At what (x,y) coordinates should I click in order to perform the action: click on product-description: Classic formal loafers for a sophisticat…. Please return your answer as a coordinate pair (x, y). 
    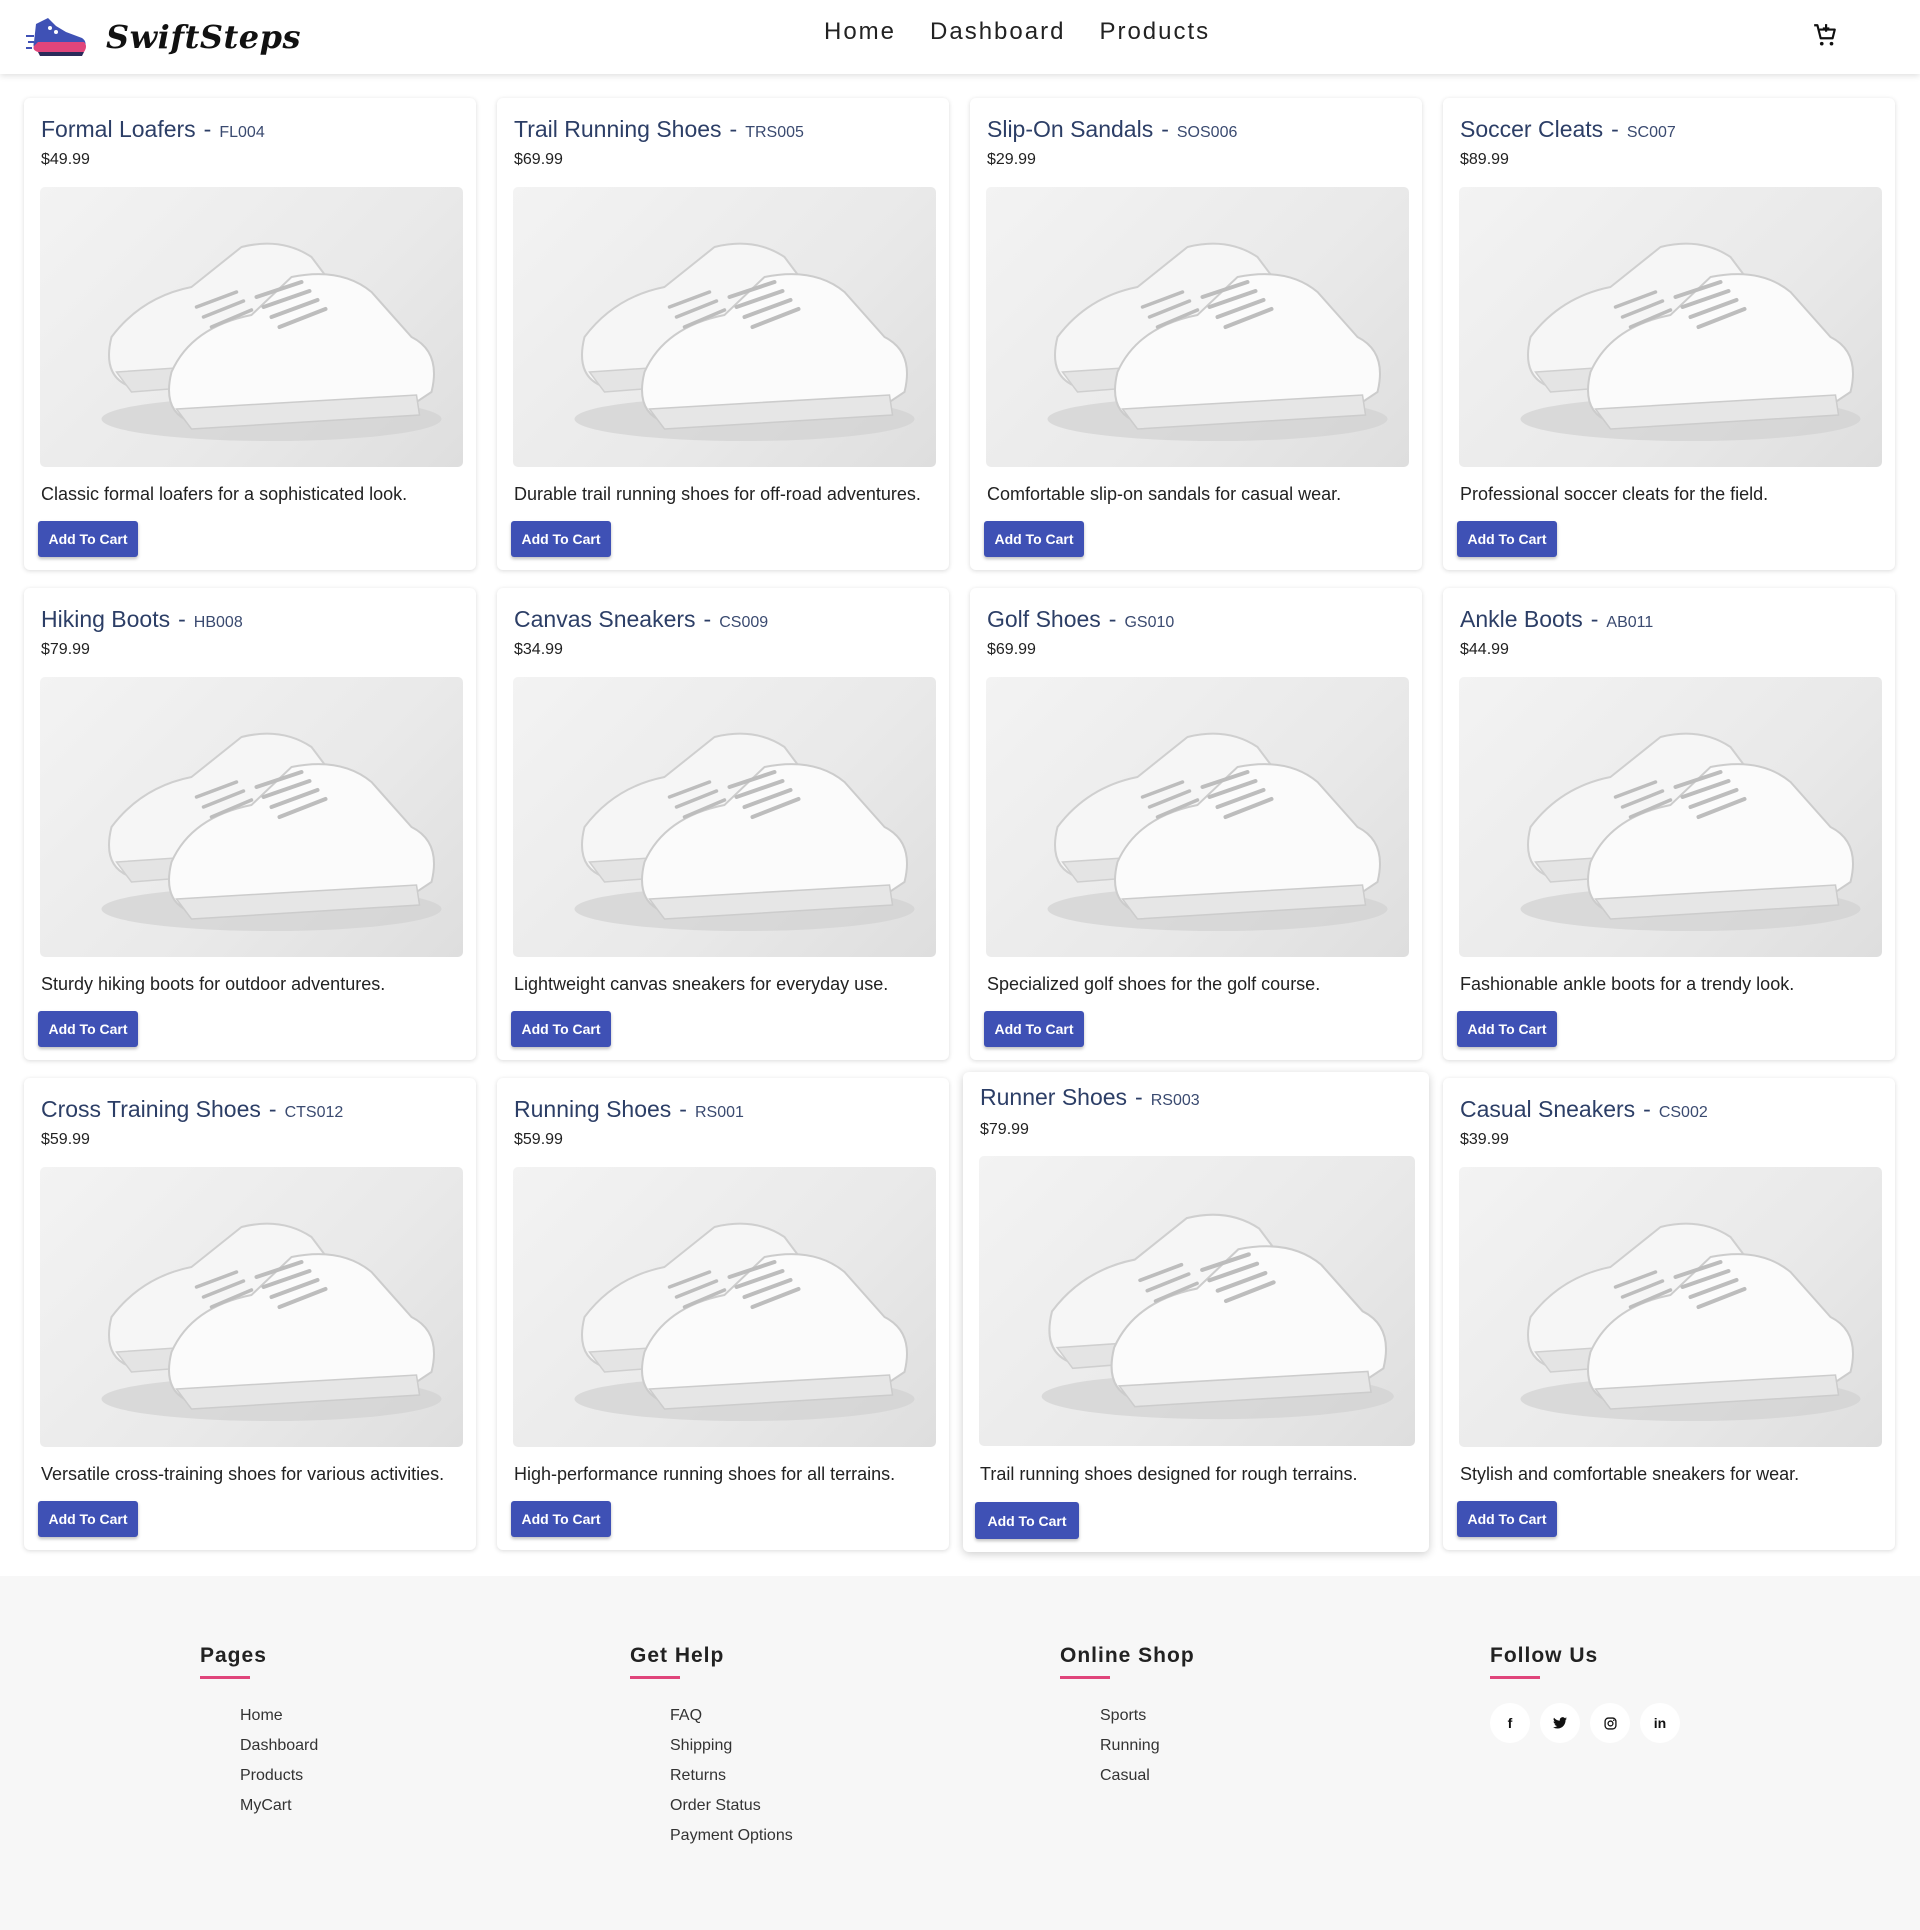
    Looking at the image, I should click on (224, 494).